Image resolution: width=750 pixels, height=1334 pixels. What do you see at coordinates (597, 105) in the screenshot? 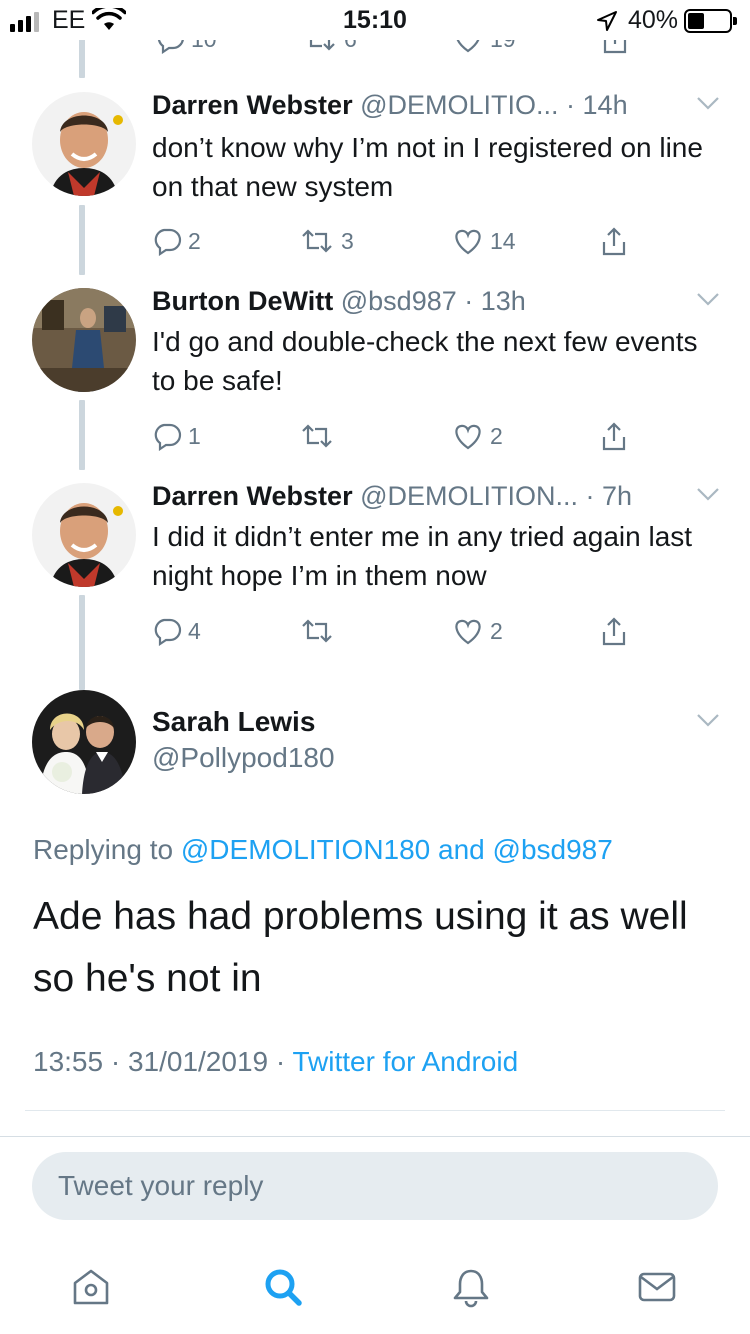
I see `tweet-time: · 14h` at bounding box center [597, 105].